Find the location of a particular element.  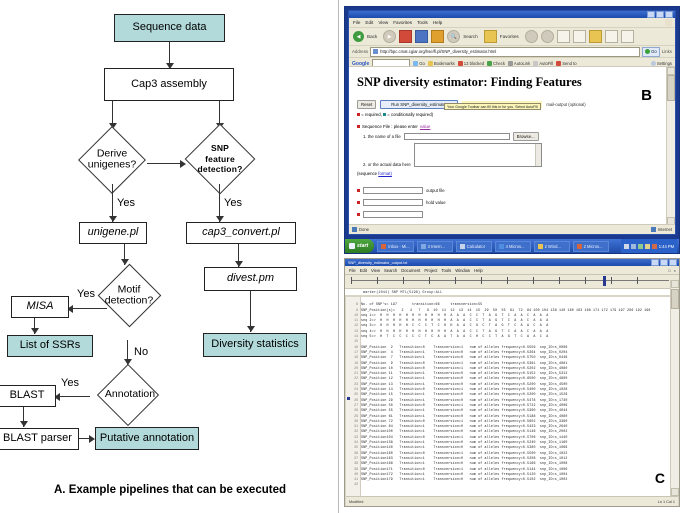

menu-favorites: Favorites is located at coordinates (402, 22).